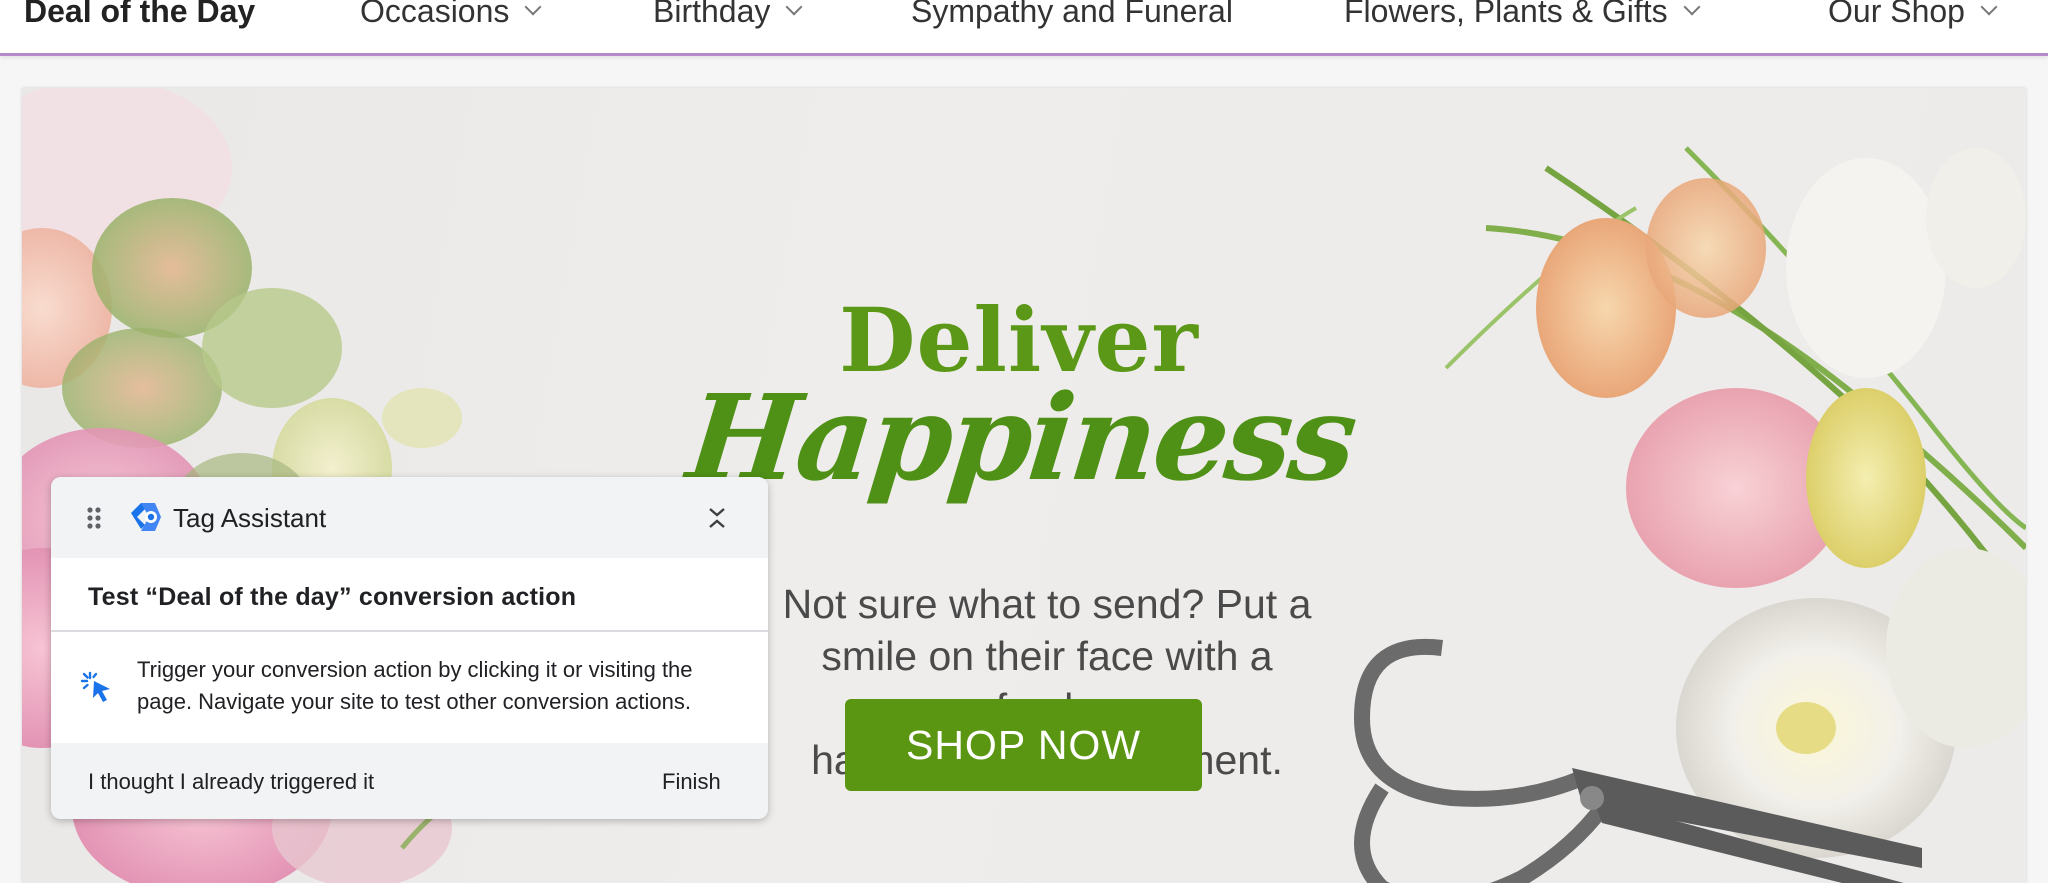 Image resolution: width=2048 pixels, height=883 pixels. I want to click on tag-assistant-header: Tag Assistant, so click(409, 517).